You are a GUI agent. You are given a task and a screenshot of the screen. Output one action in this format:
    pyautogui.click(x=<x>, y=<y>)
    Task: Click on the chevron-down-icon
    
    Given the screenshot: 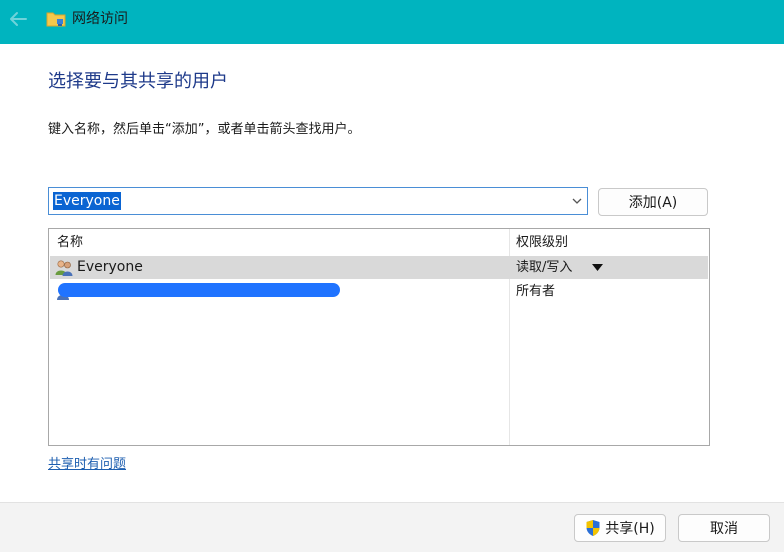 What is the action you would take?
    pyautogui.click(x=577, y=201)
    